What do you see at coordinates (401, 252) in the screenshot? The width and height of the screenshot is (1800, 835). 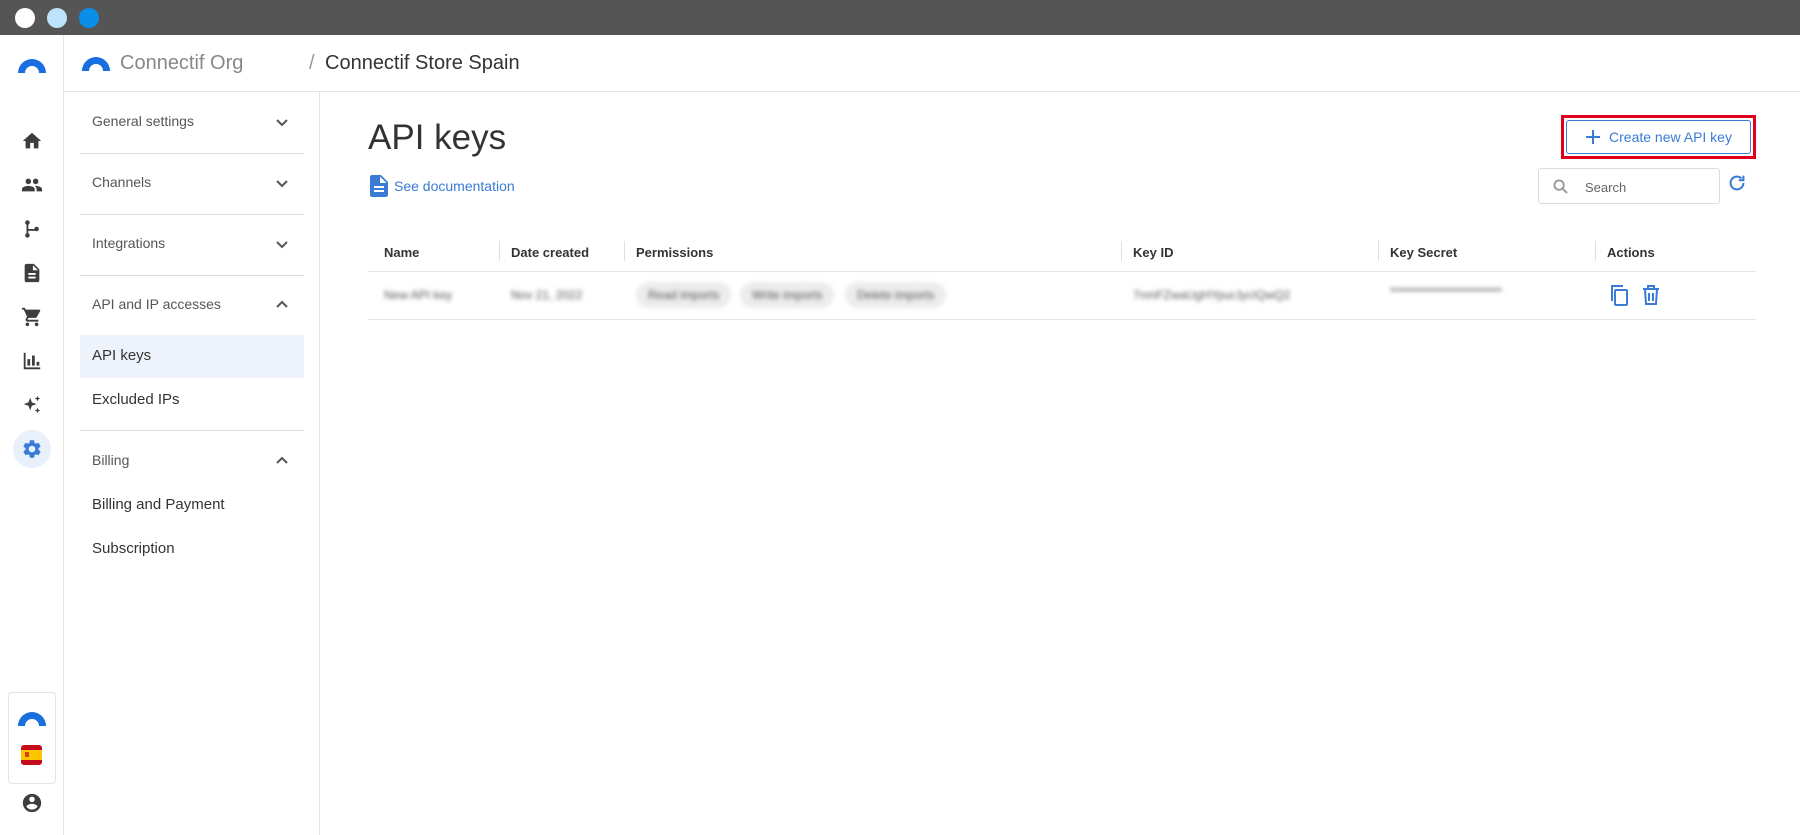 I see `column-header-name: Name` at bounding box center [401, 252].